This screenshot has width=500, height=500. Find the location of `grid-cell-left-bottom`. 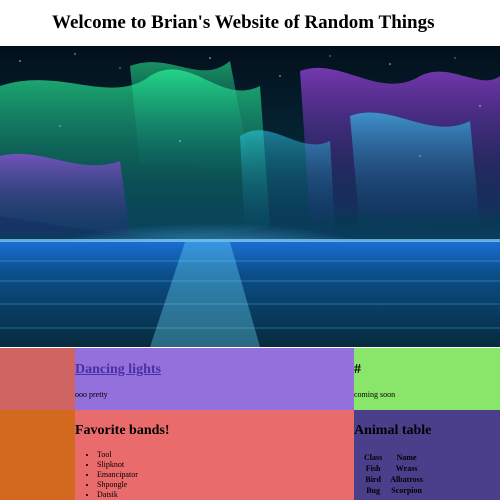

grid-cell-left-bottom is located at coordinates (37, 455).